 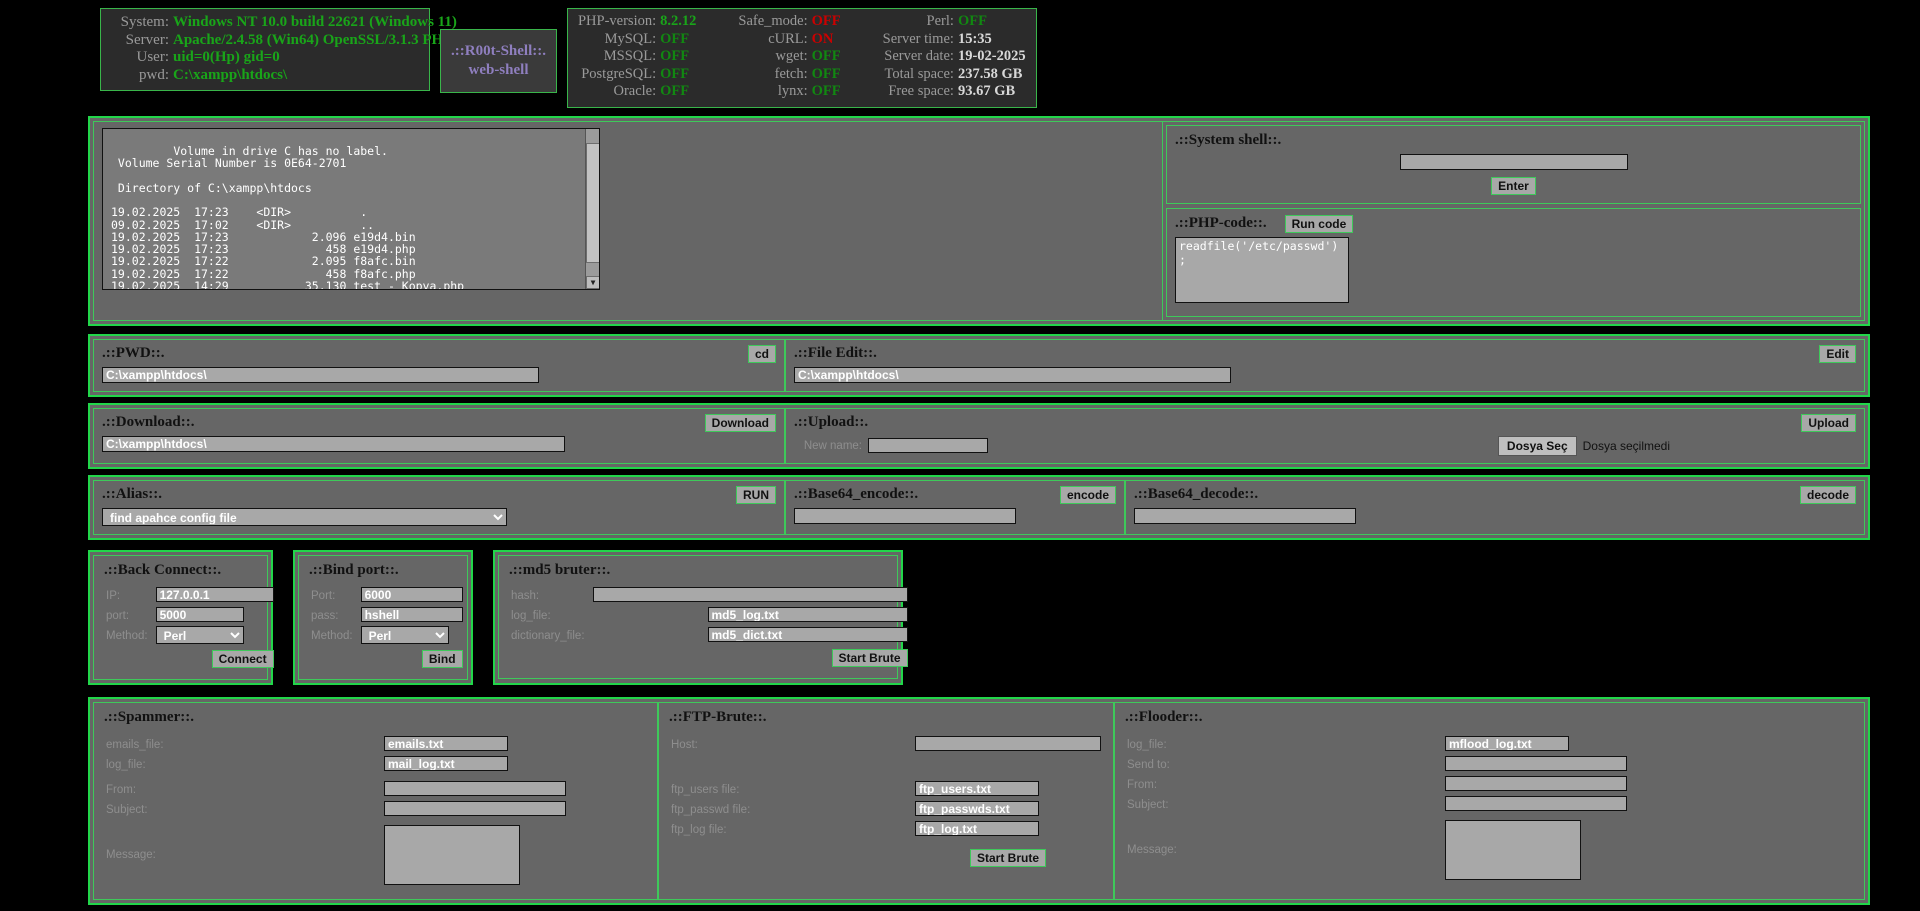 What do you see at coordinates (127, 636) in the screenshot?
I see `back-connect-method-label: Method:` at bounding box center [127, 636].